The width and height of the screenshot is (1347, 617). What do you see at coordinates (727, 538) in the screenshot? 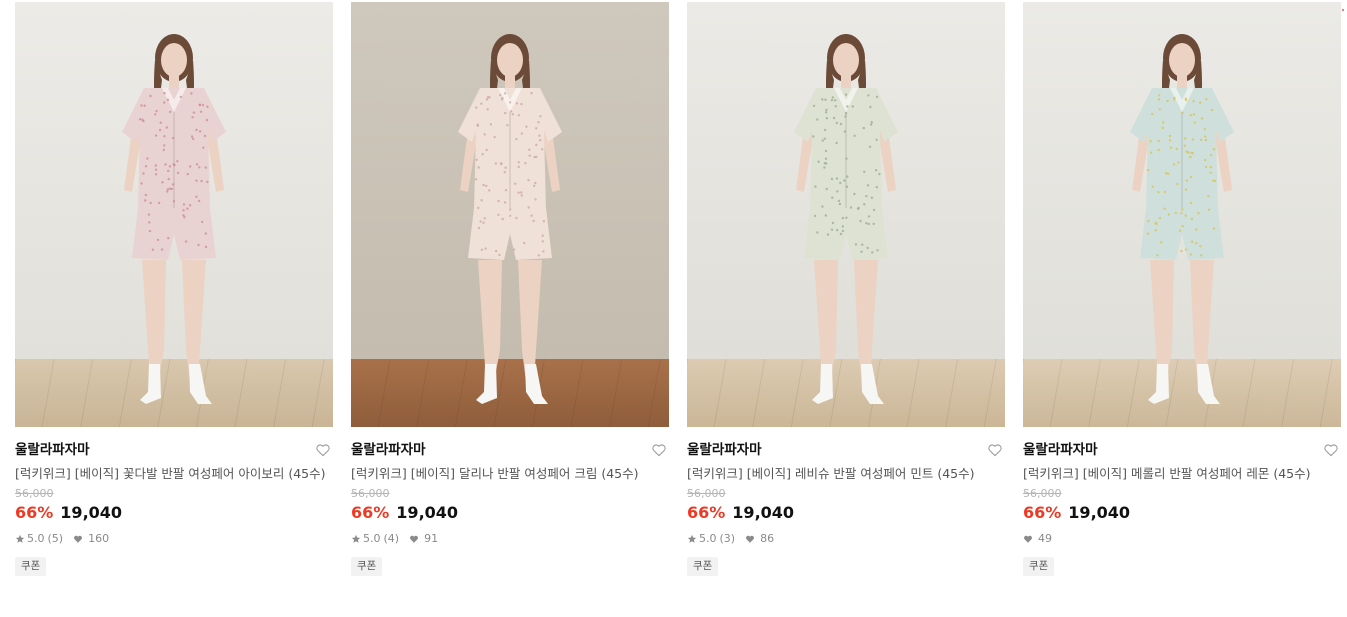
I see `review-count: (3)` at bounding box center [727, 538].